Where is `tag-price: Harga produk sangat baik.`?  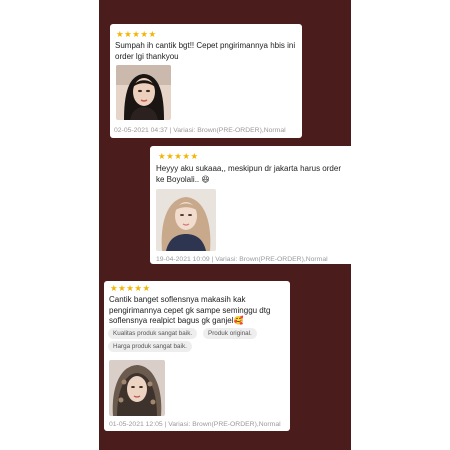 tag-price: Harga produk sangat baik. is located at coordinates (150, 346).